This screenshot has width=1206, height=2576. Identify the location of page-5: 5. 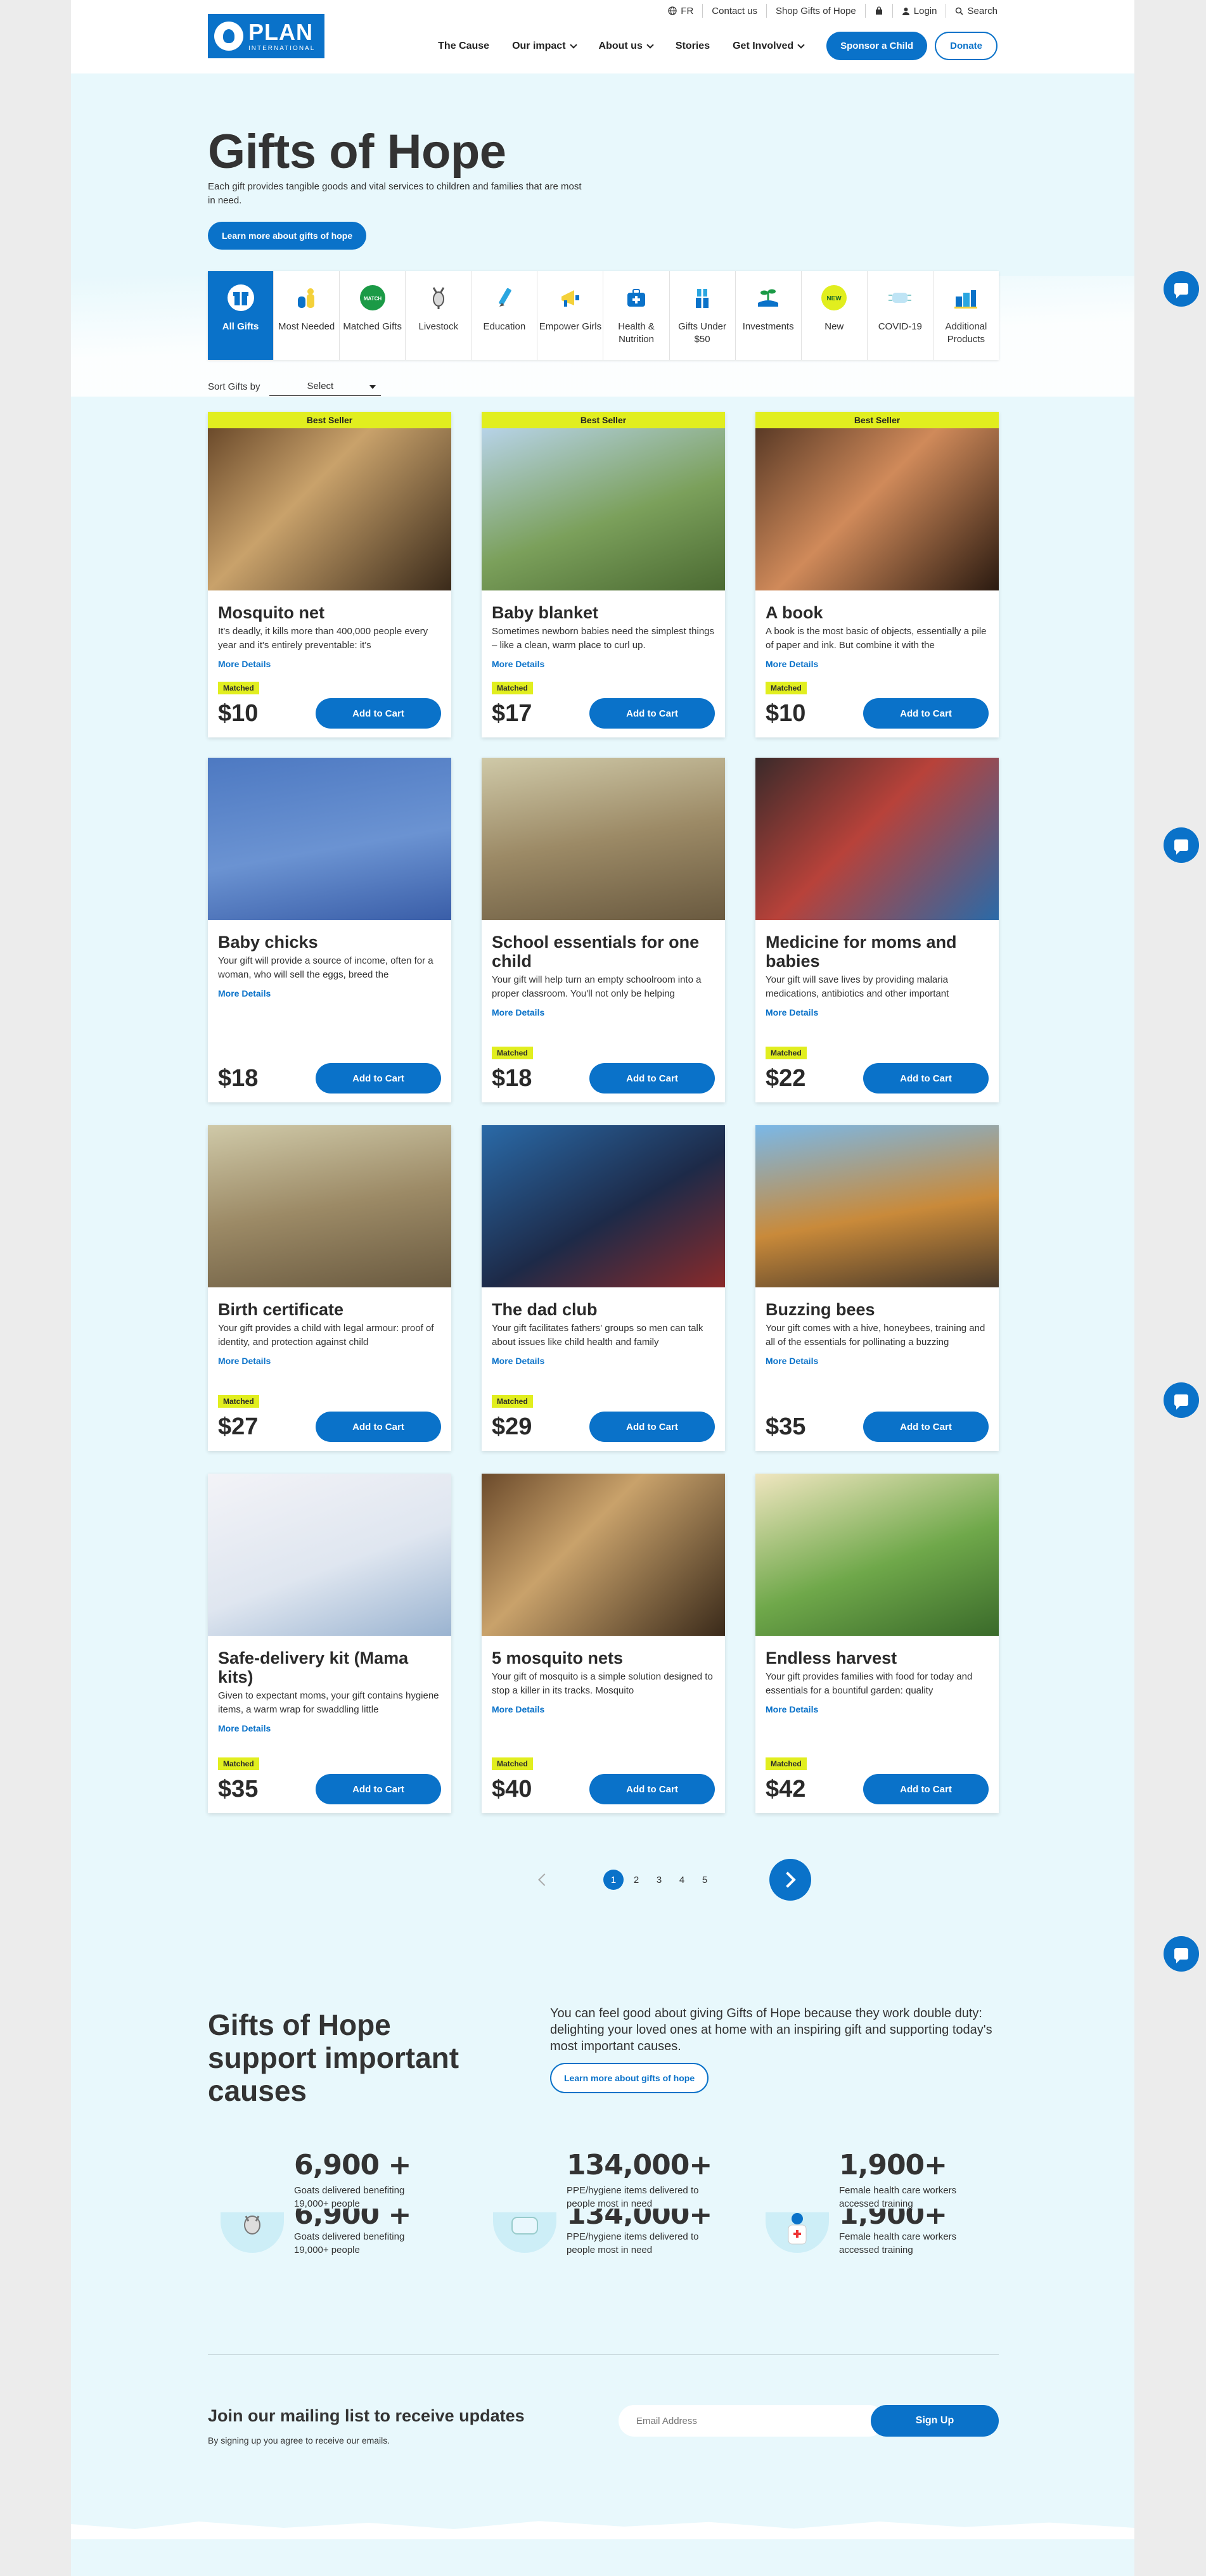
(705, 1880).